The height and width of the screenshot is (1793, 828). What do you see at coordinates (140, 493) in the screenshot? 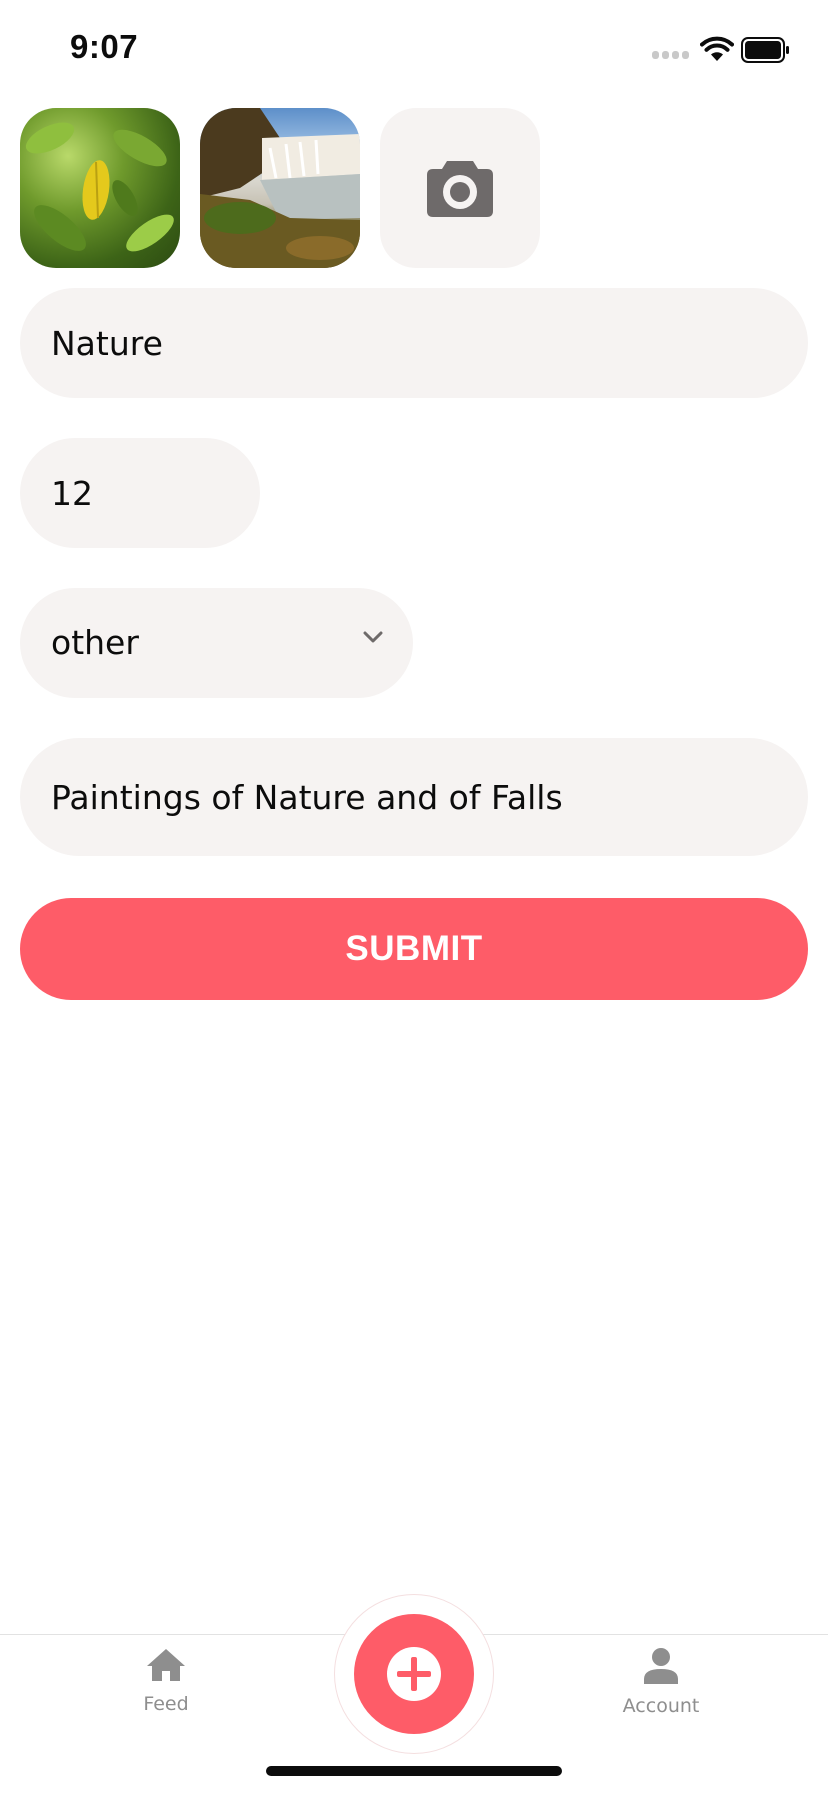
I see `quantity-input` at bounding box center [140, 493].